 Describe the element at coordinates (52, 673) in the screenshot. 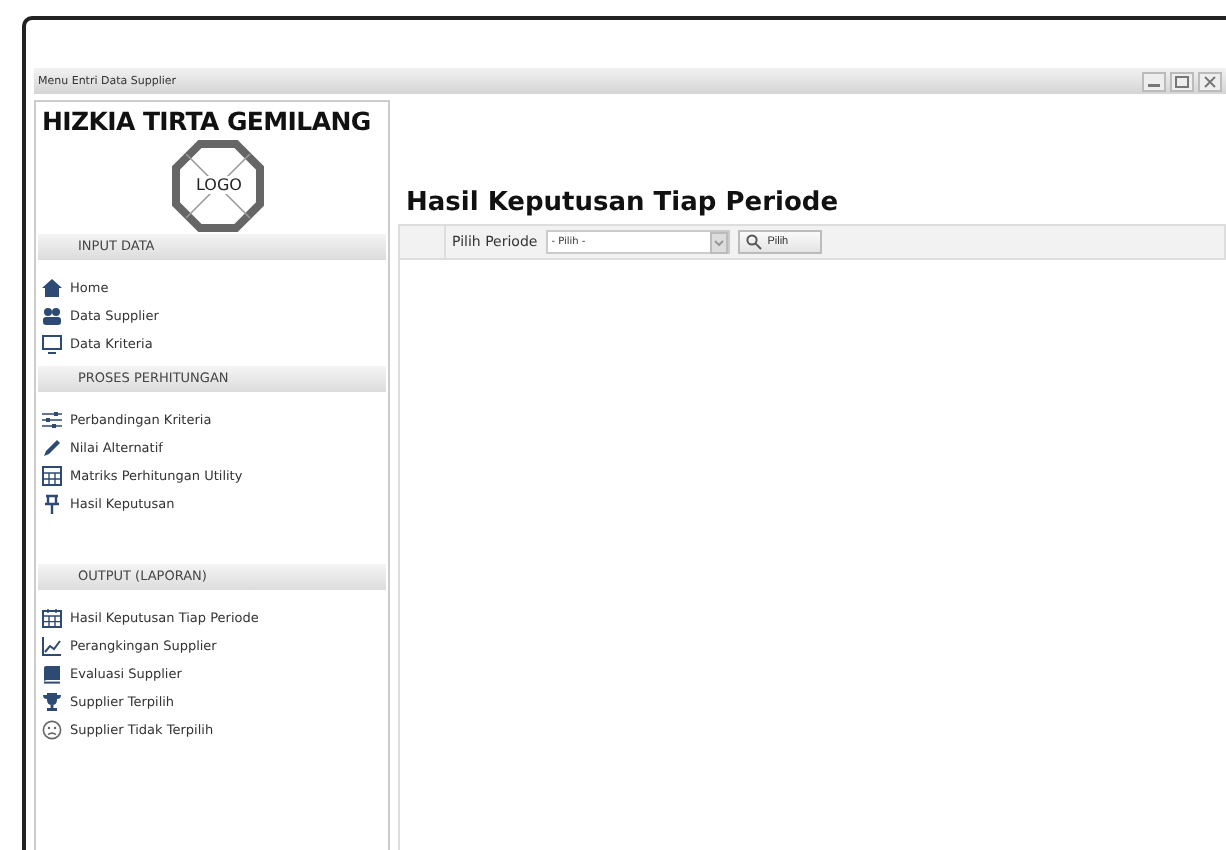

I see `book-icon` at that location.